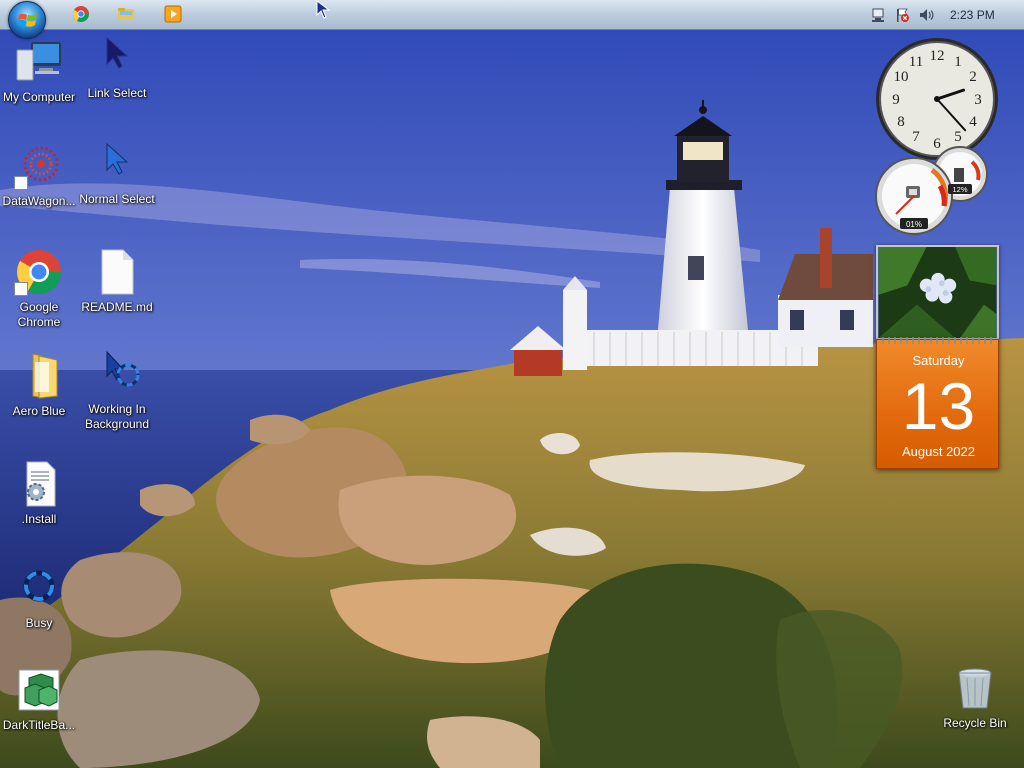 Image resolution: width=1024 pixels, height=768 pixels. Describe the element at coordinates (901, 122) in the screenshot. I see `svg-text: 8` at that location.